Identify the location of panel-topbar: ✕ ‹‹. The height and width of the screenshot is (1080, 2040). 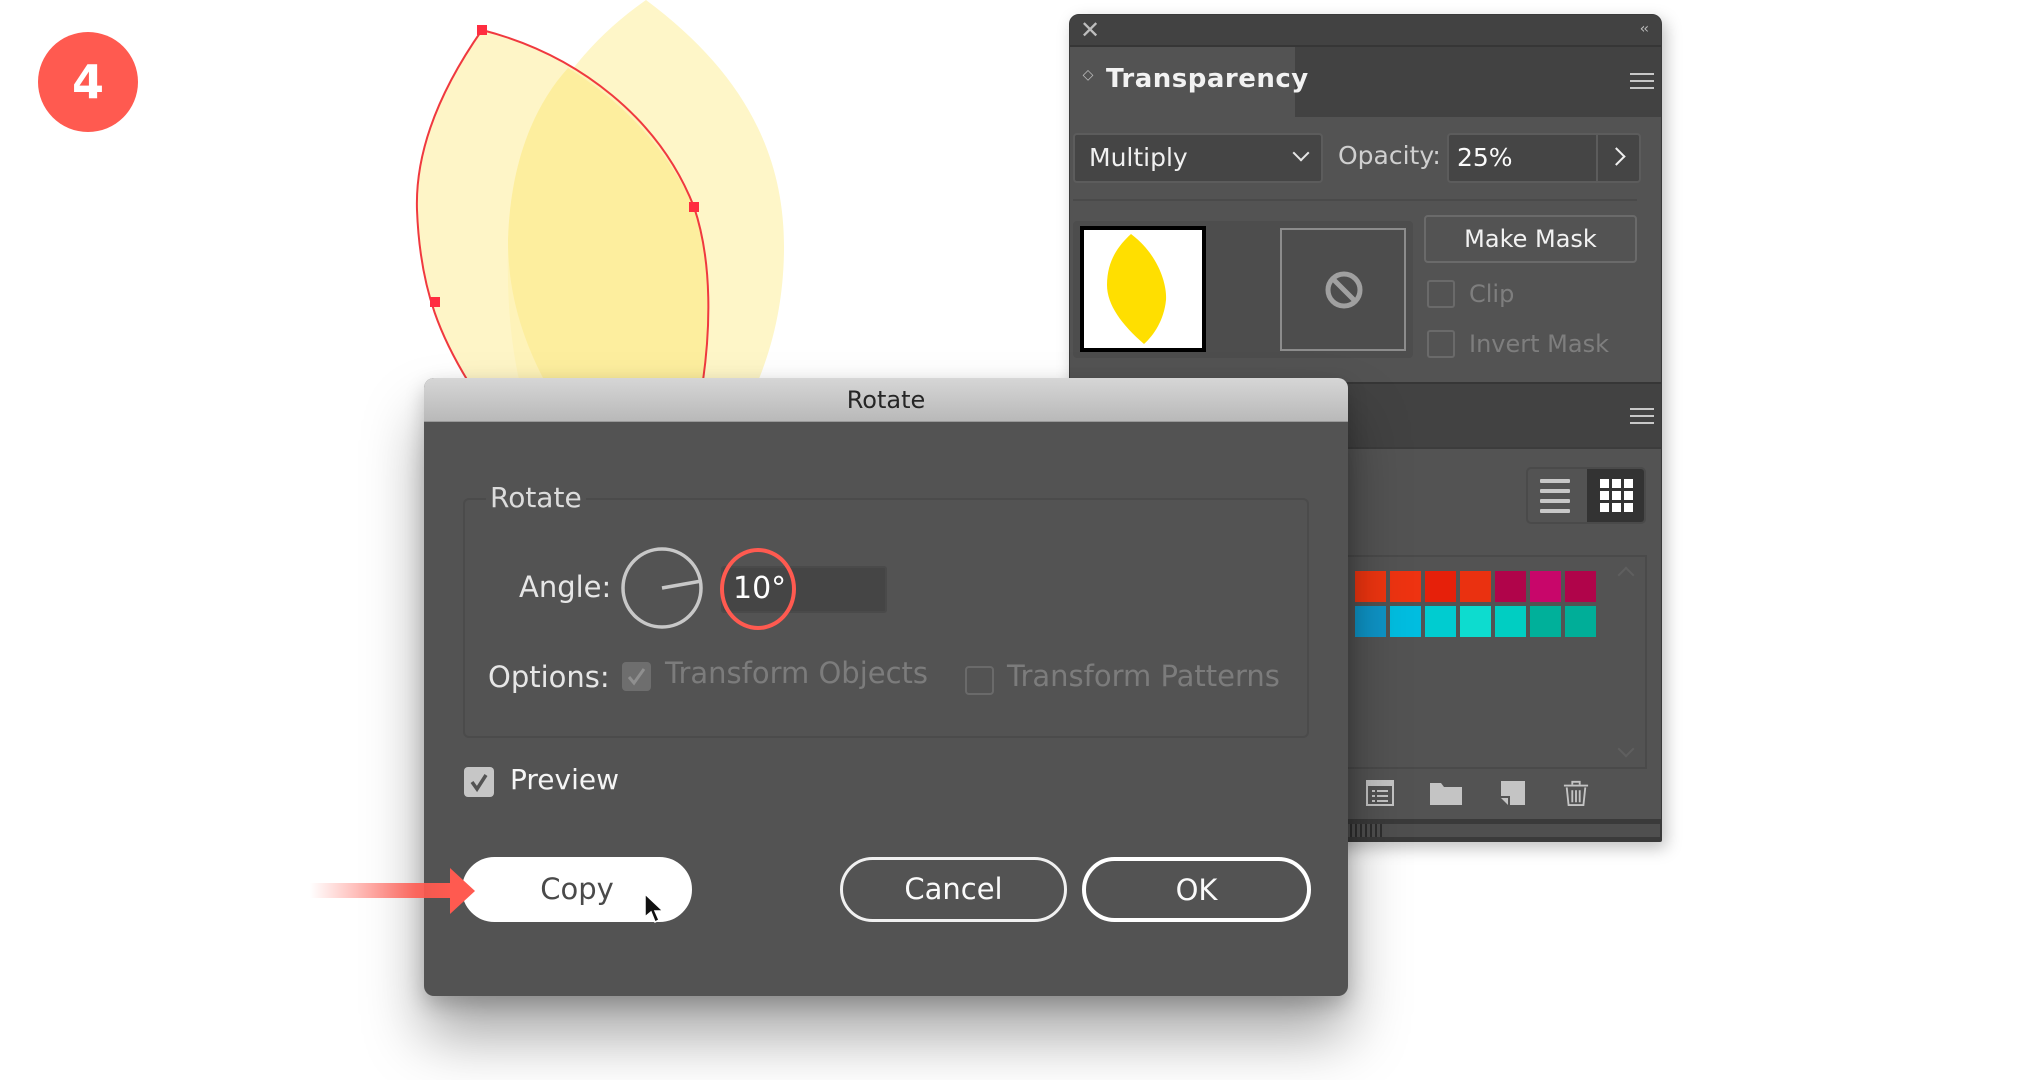
(1365, 31).